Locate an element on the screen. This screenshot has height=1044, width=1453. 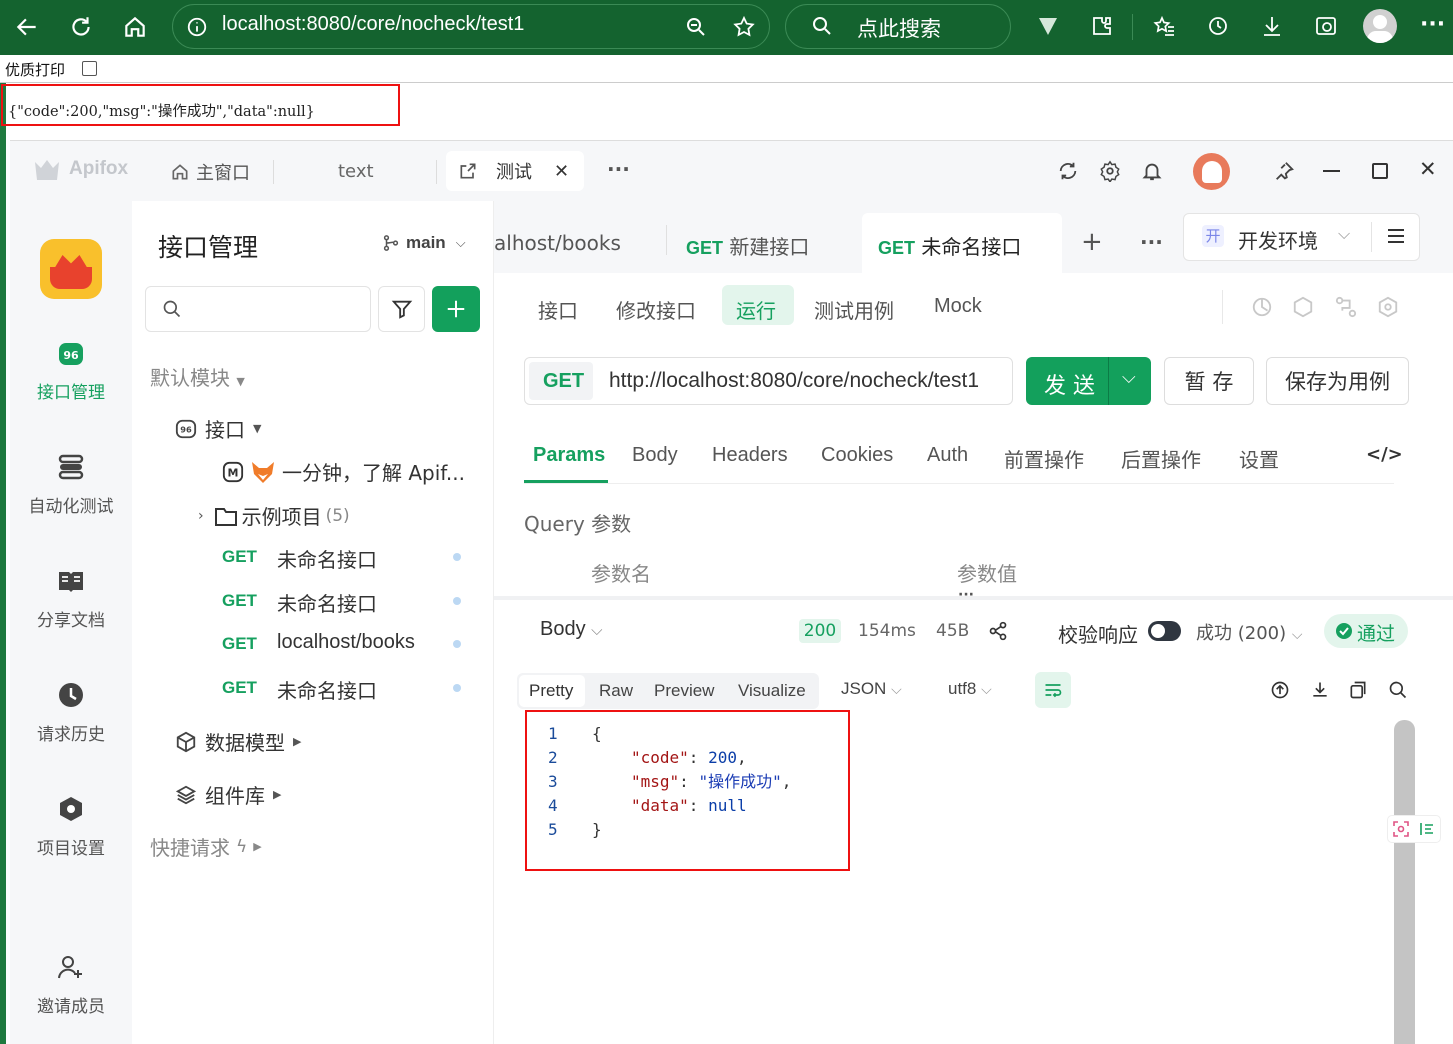
subtab-run: 运行 is located at coordinates (756, 309).